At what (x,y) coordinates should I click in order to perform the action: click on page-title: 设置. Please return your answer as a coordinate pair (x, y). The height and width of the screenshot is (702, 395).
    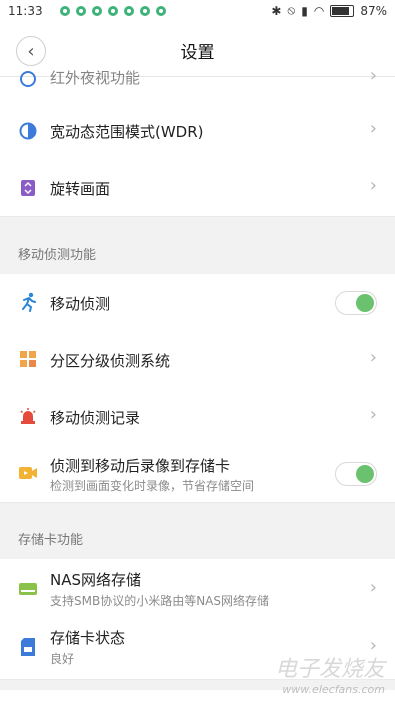
    Looking at the image, I should click on (197, 53).